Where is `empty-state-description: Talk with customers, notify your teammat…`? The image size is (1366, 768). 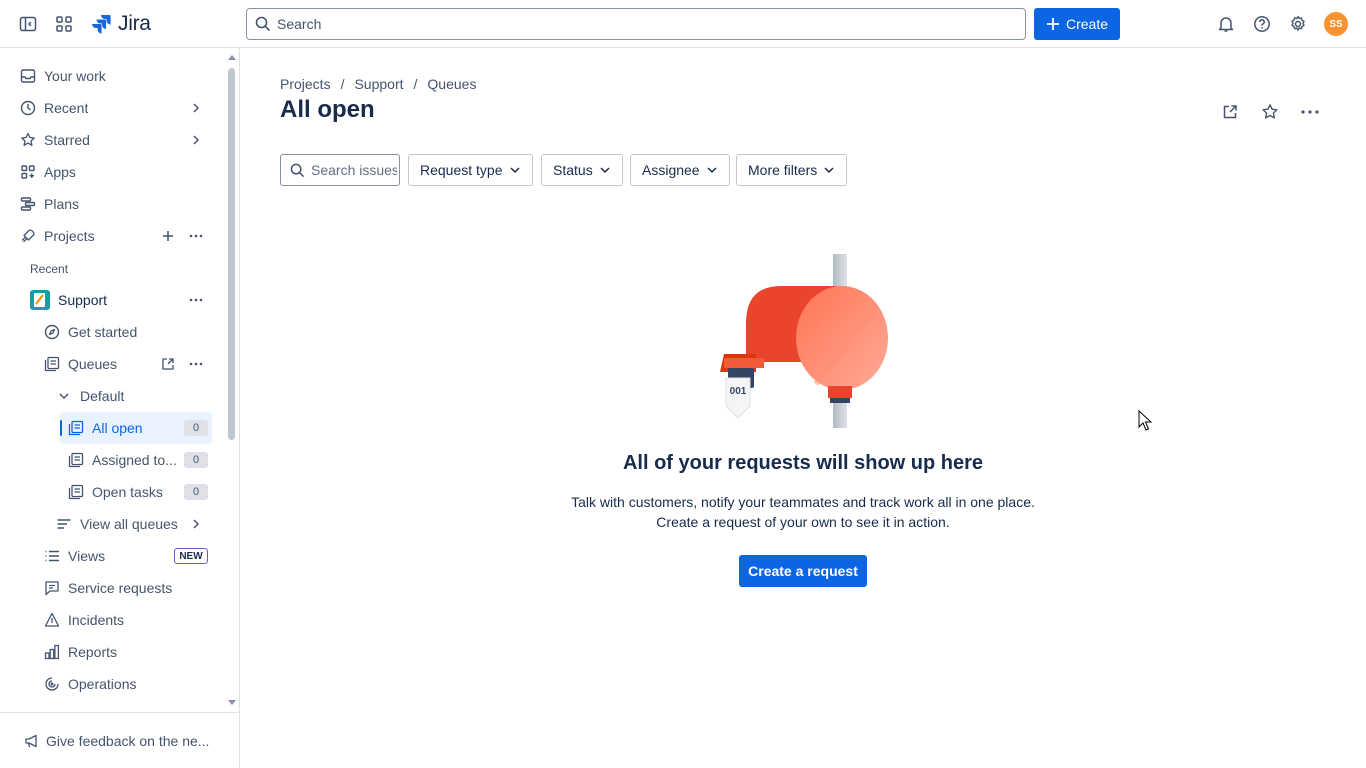 empty-state-description: Talk with customers, notify your teammat… is located at coordinates (803, 512).